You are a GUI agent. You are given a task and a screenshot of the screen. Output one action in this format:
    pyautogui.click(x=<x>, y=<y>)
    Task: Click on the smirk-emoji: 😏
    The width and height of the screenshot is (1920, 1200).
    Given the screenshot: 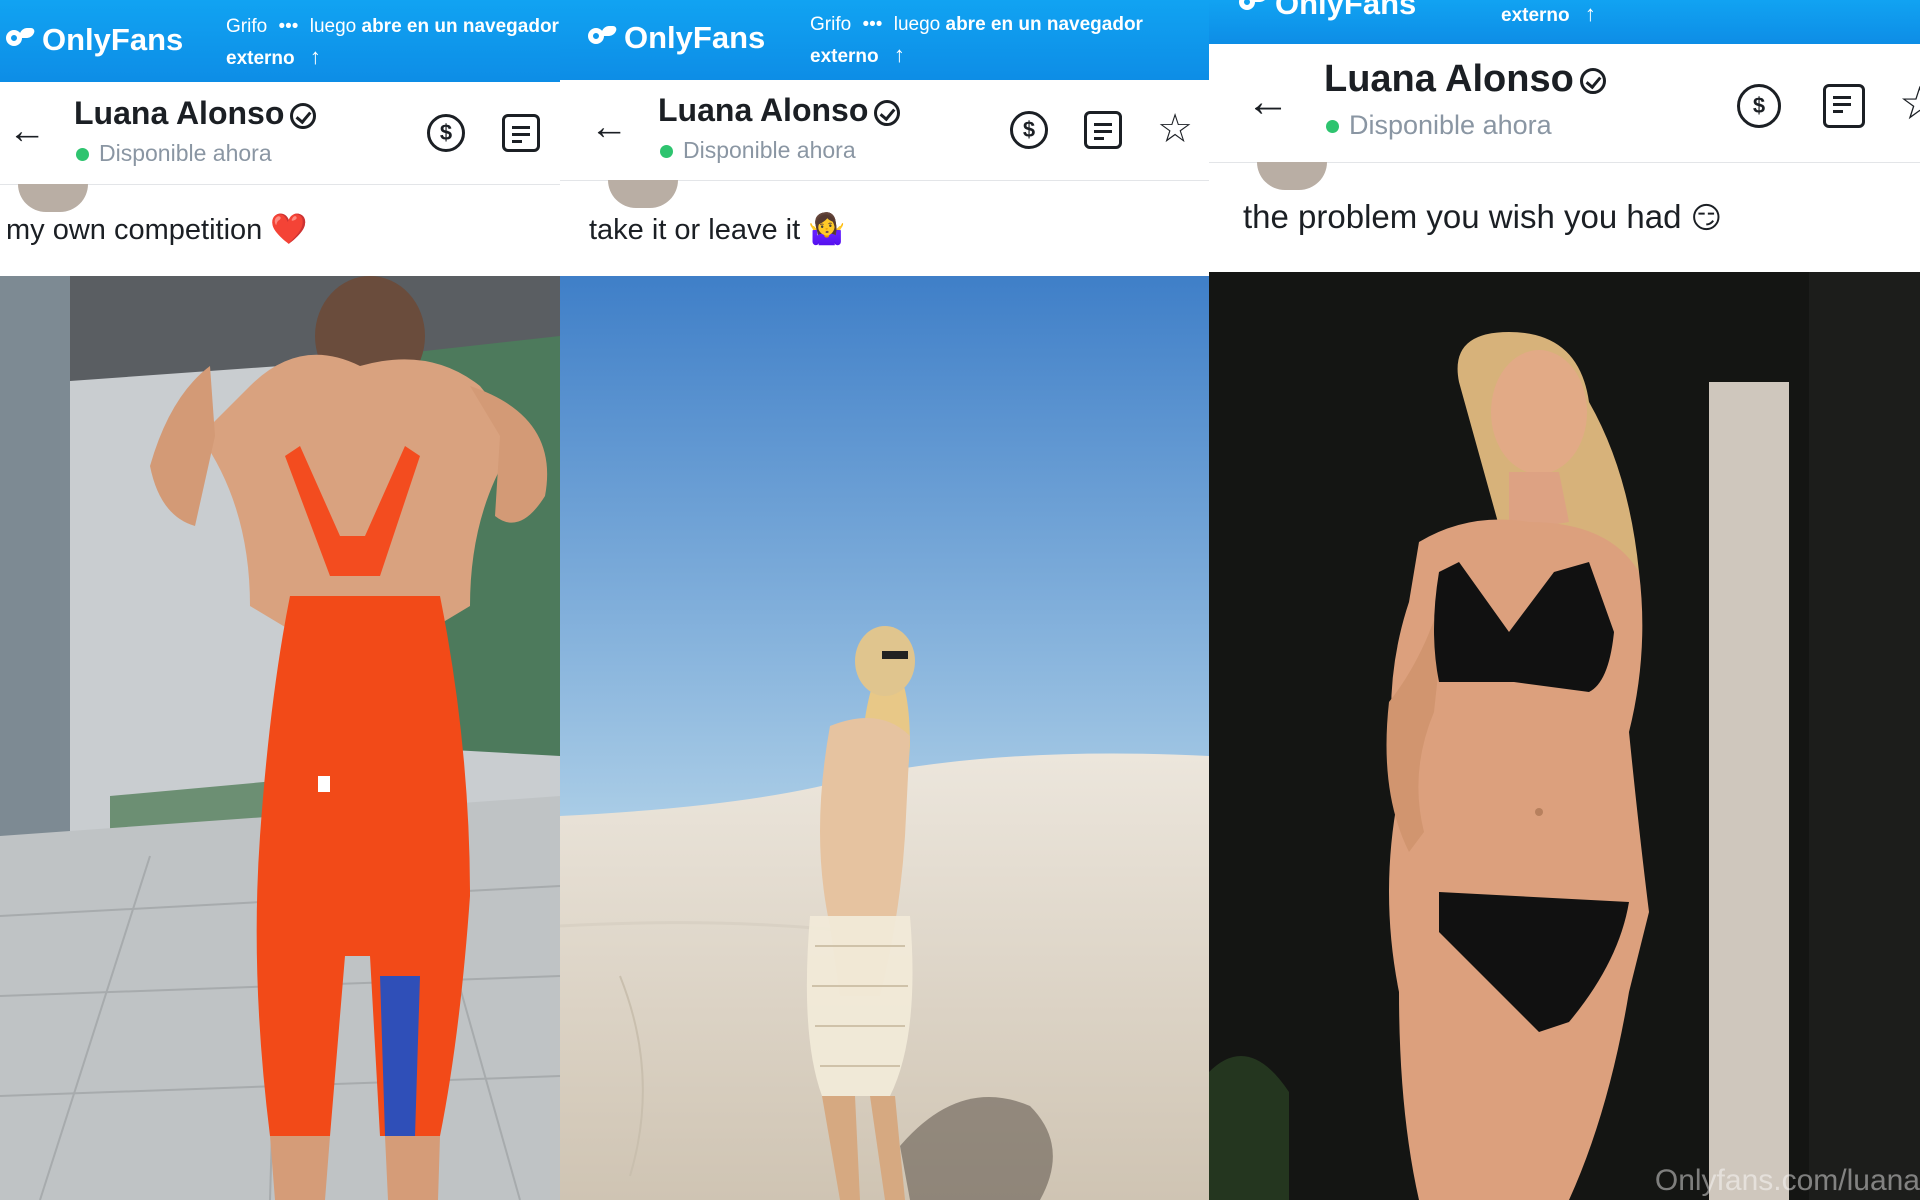 What is the action you would take?
    pyautogui.click(x=1706, y=218)
    